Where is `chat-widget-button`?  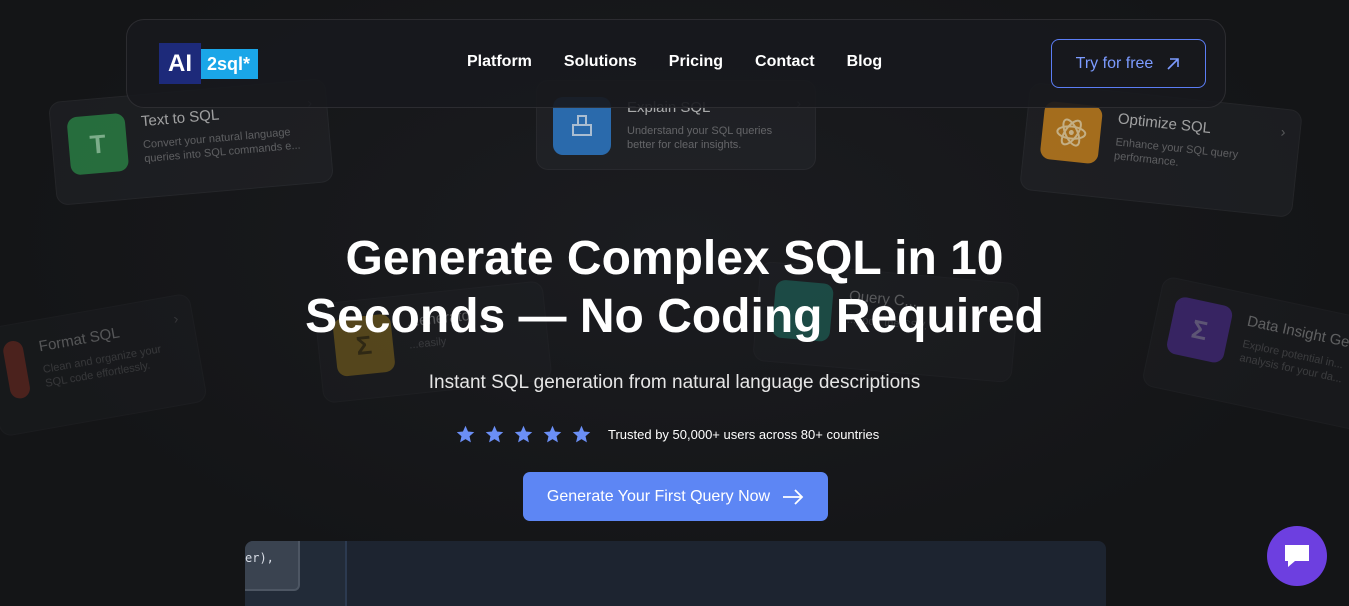 chat-widget-button is located at coordinates (1297, 556).